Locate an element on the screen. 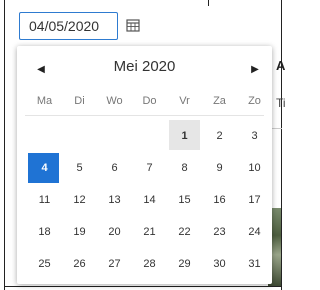  day-number: 31 is located at coordinates (254, 264).